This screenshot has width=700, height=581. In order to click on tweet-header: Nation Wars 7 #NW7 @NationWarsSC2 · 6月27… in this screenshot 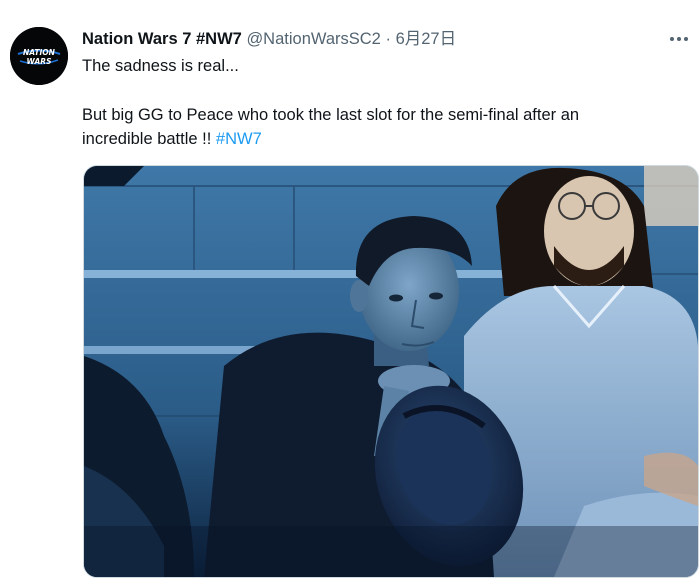, I will do `click(269, 39)`.